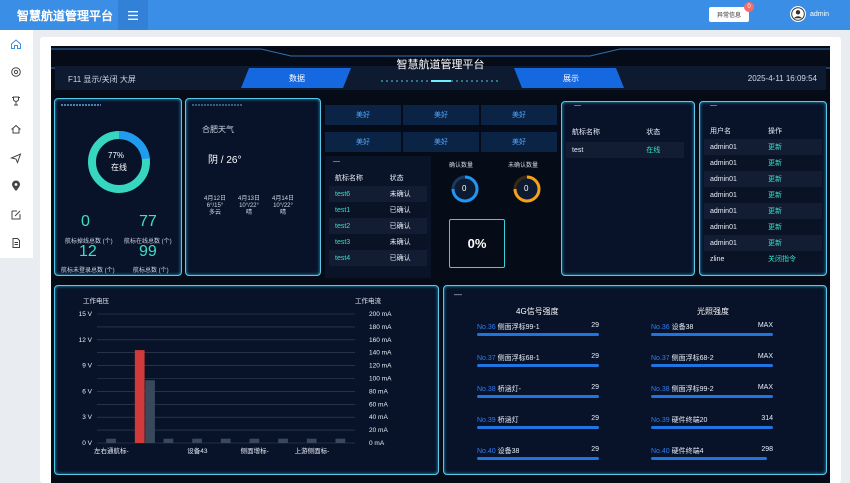  I want to click on avatar-icon, so click(798, 14).